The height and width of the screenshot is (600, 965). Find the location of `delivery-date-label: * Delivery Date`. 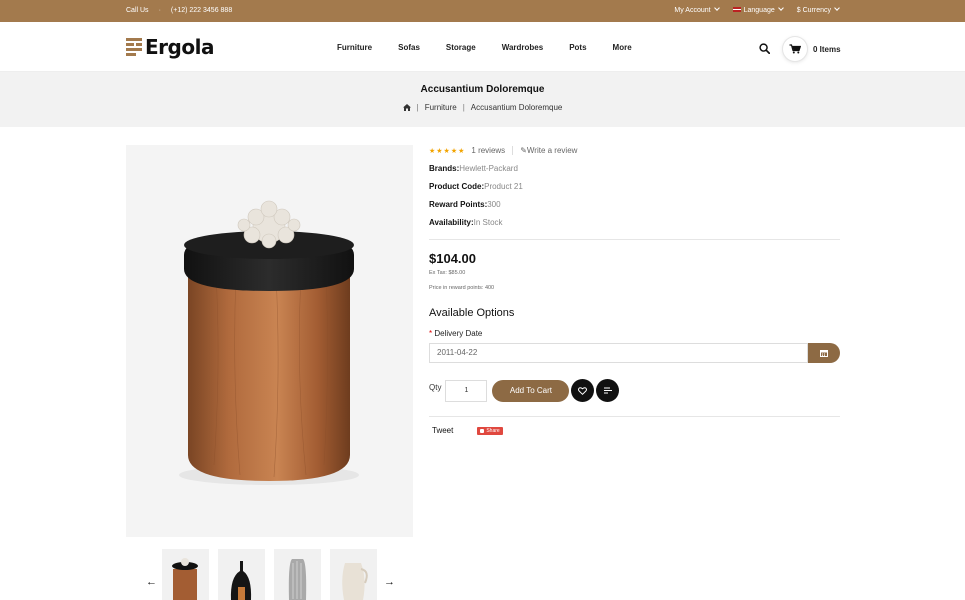

delivery-date-label: * Delivery Date is located at coordinates (634, 333).